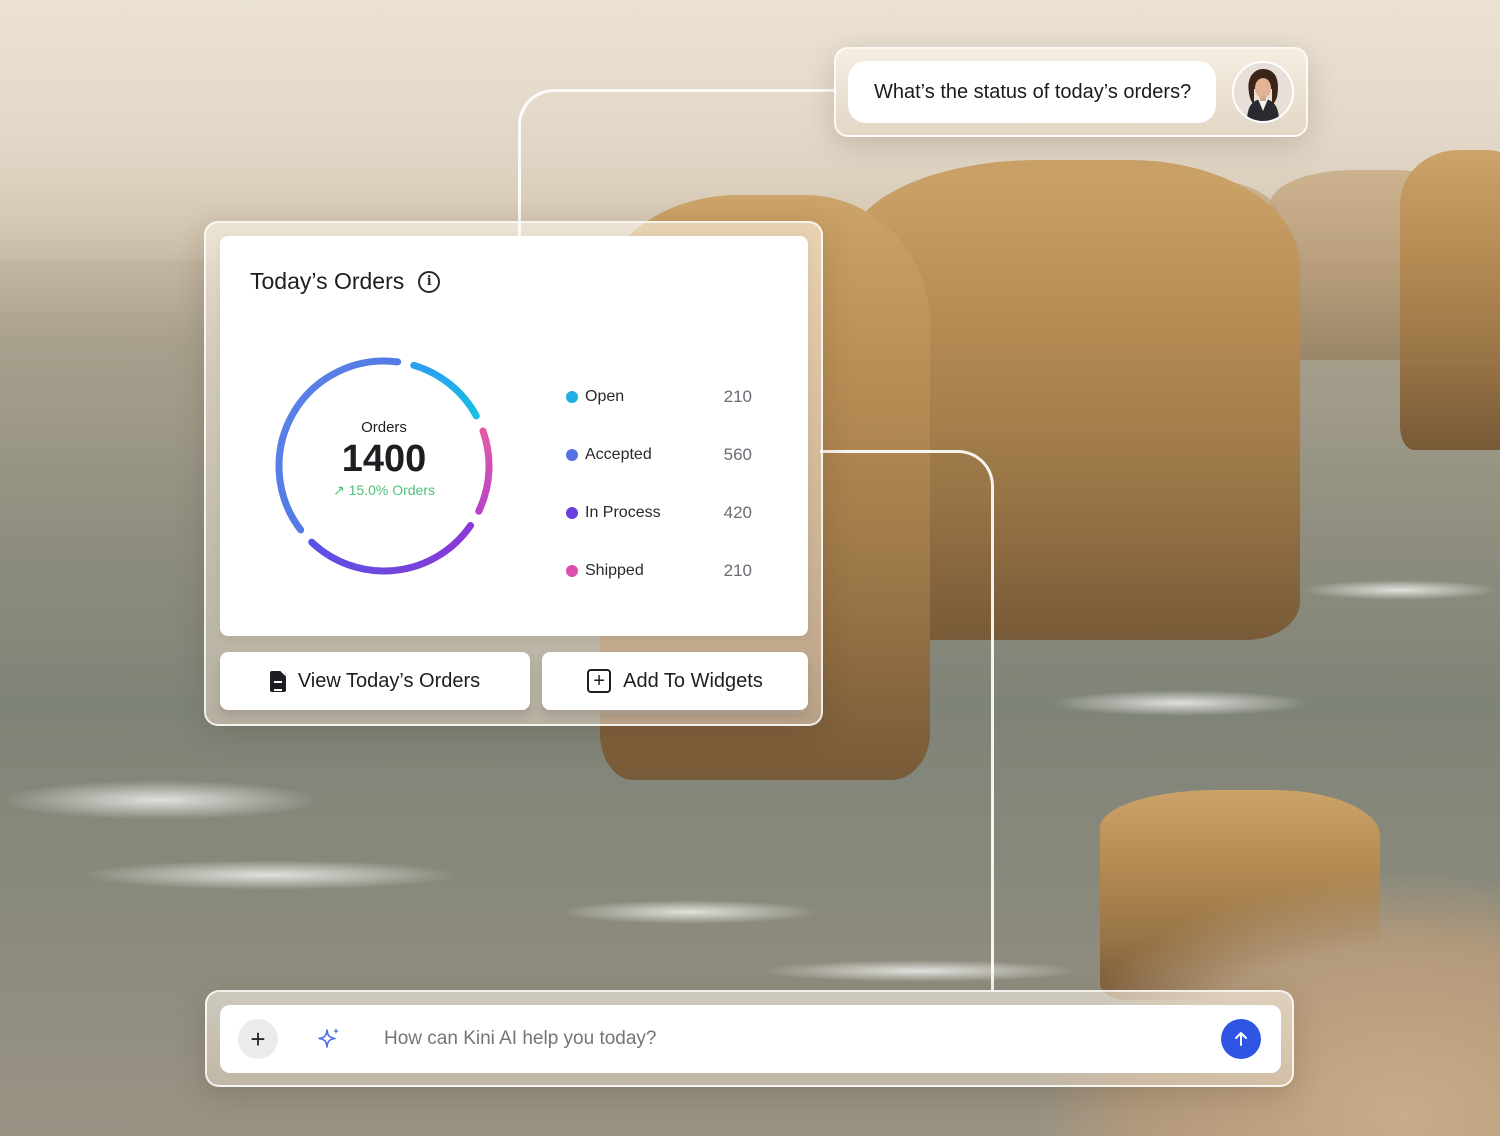 Image resolution: width=1500 pixels, height=1136 pixels. What do you see at coordinates (572, 571) in the screenshot?
I see `legend-dot-shipped` at bounding box center [572, 571].